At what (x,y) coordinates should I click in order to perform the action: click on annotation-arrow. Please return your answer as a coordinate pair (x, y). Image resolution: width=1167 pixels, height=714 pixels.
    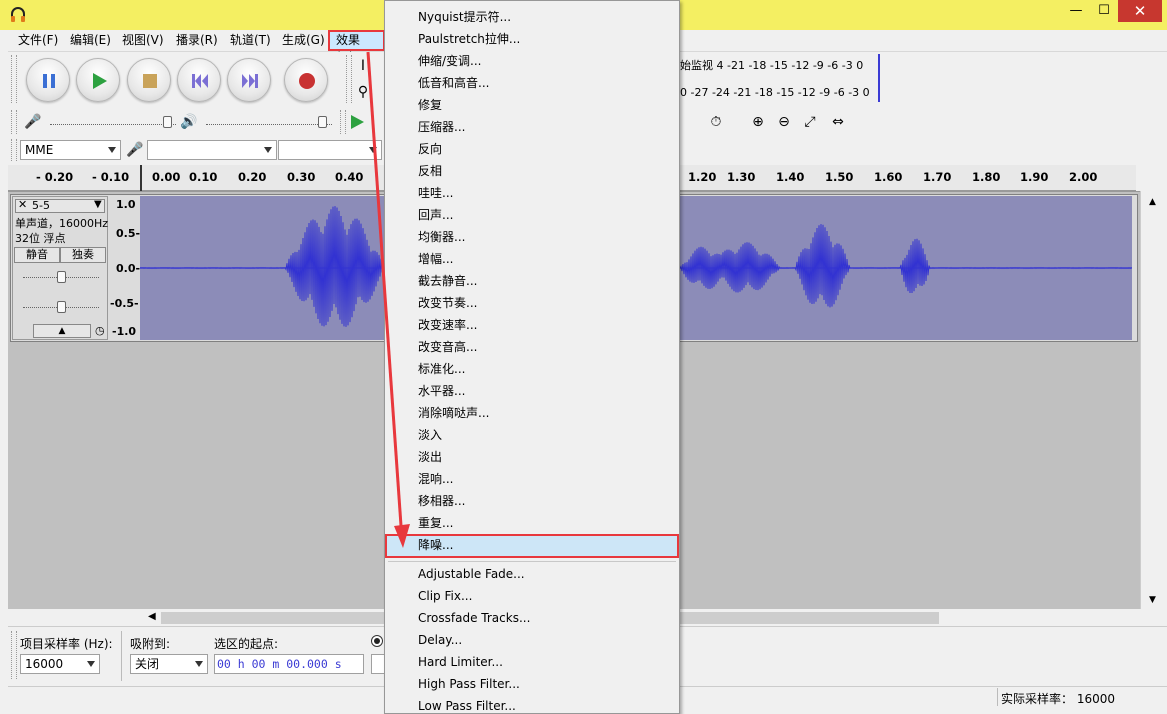
    Looking at the image, I should click on (388, 299).